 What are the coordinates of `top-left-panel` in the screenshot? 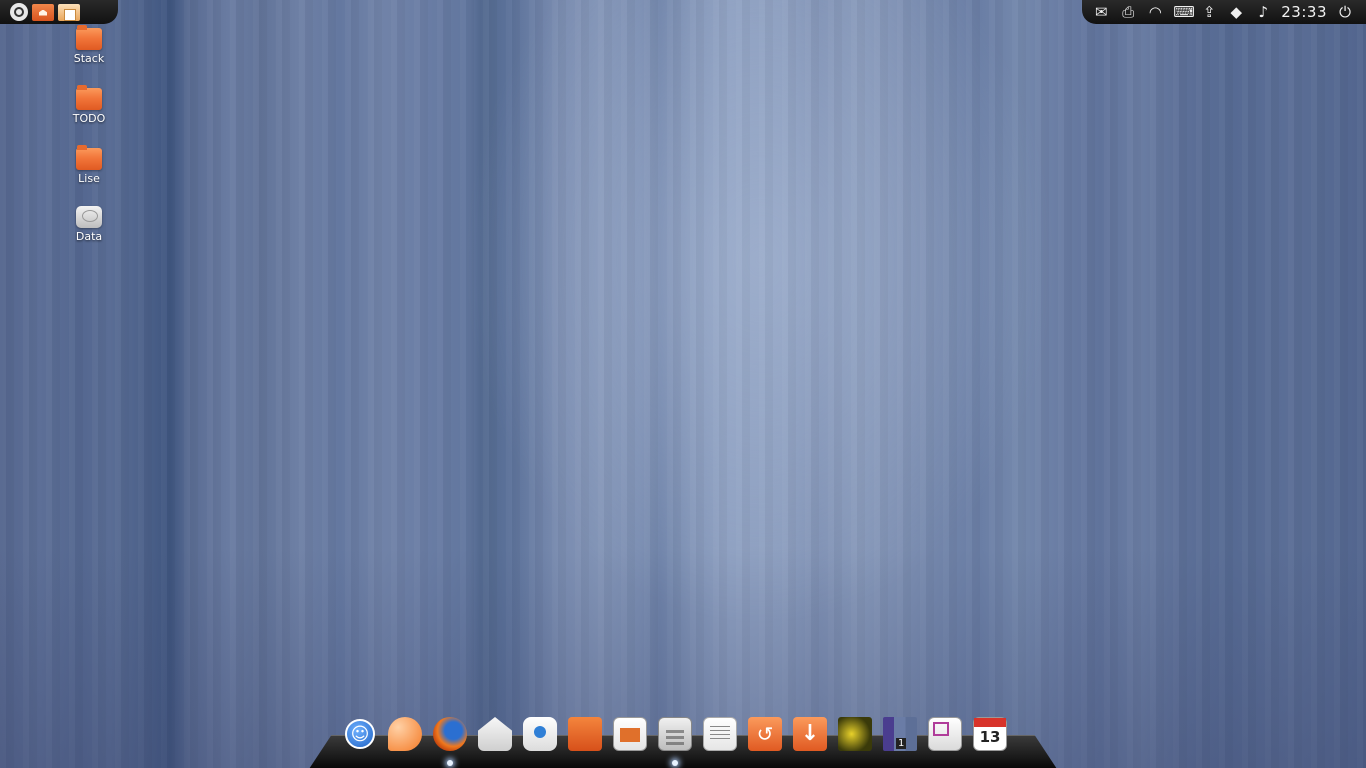 It's located at (59, 12).